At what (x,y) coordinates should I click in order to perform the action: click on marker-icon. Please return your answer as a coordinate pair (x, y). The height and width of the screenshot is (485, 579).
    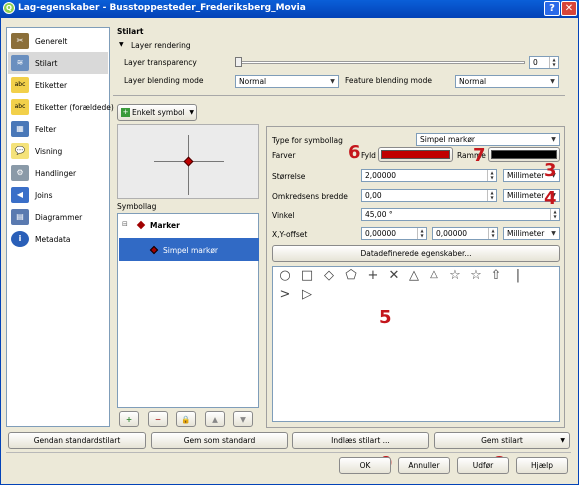
    Looking at the image, I should click on (154, 250).